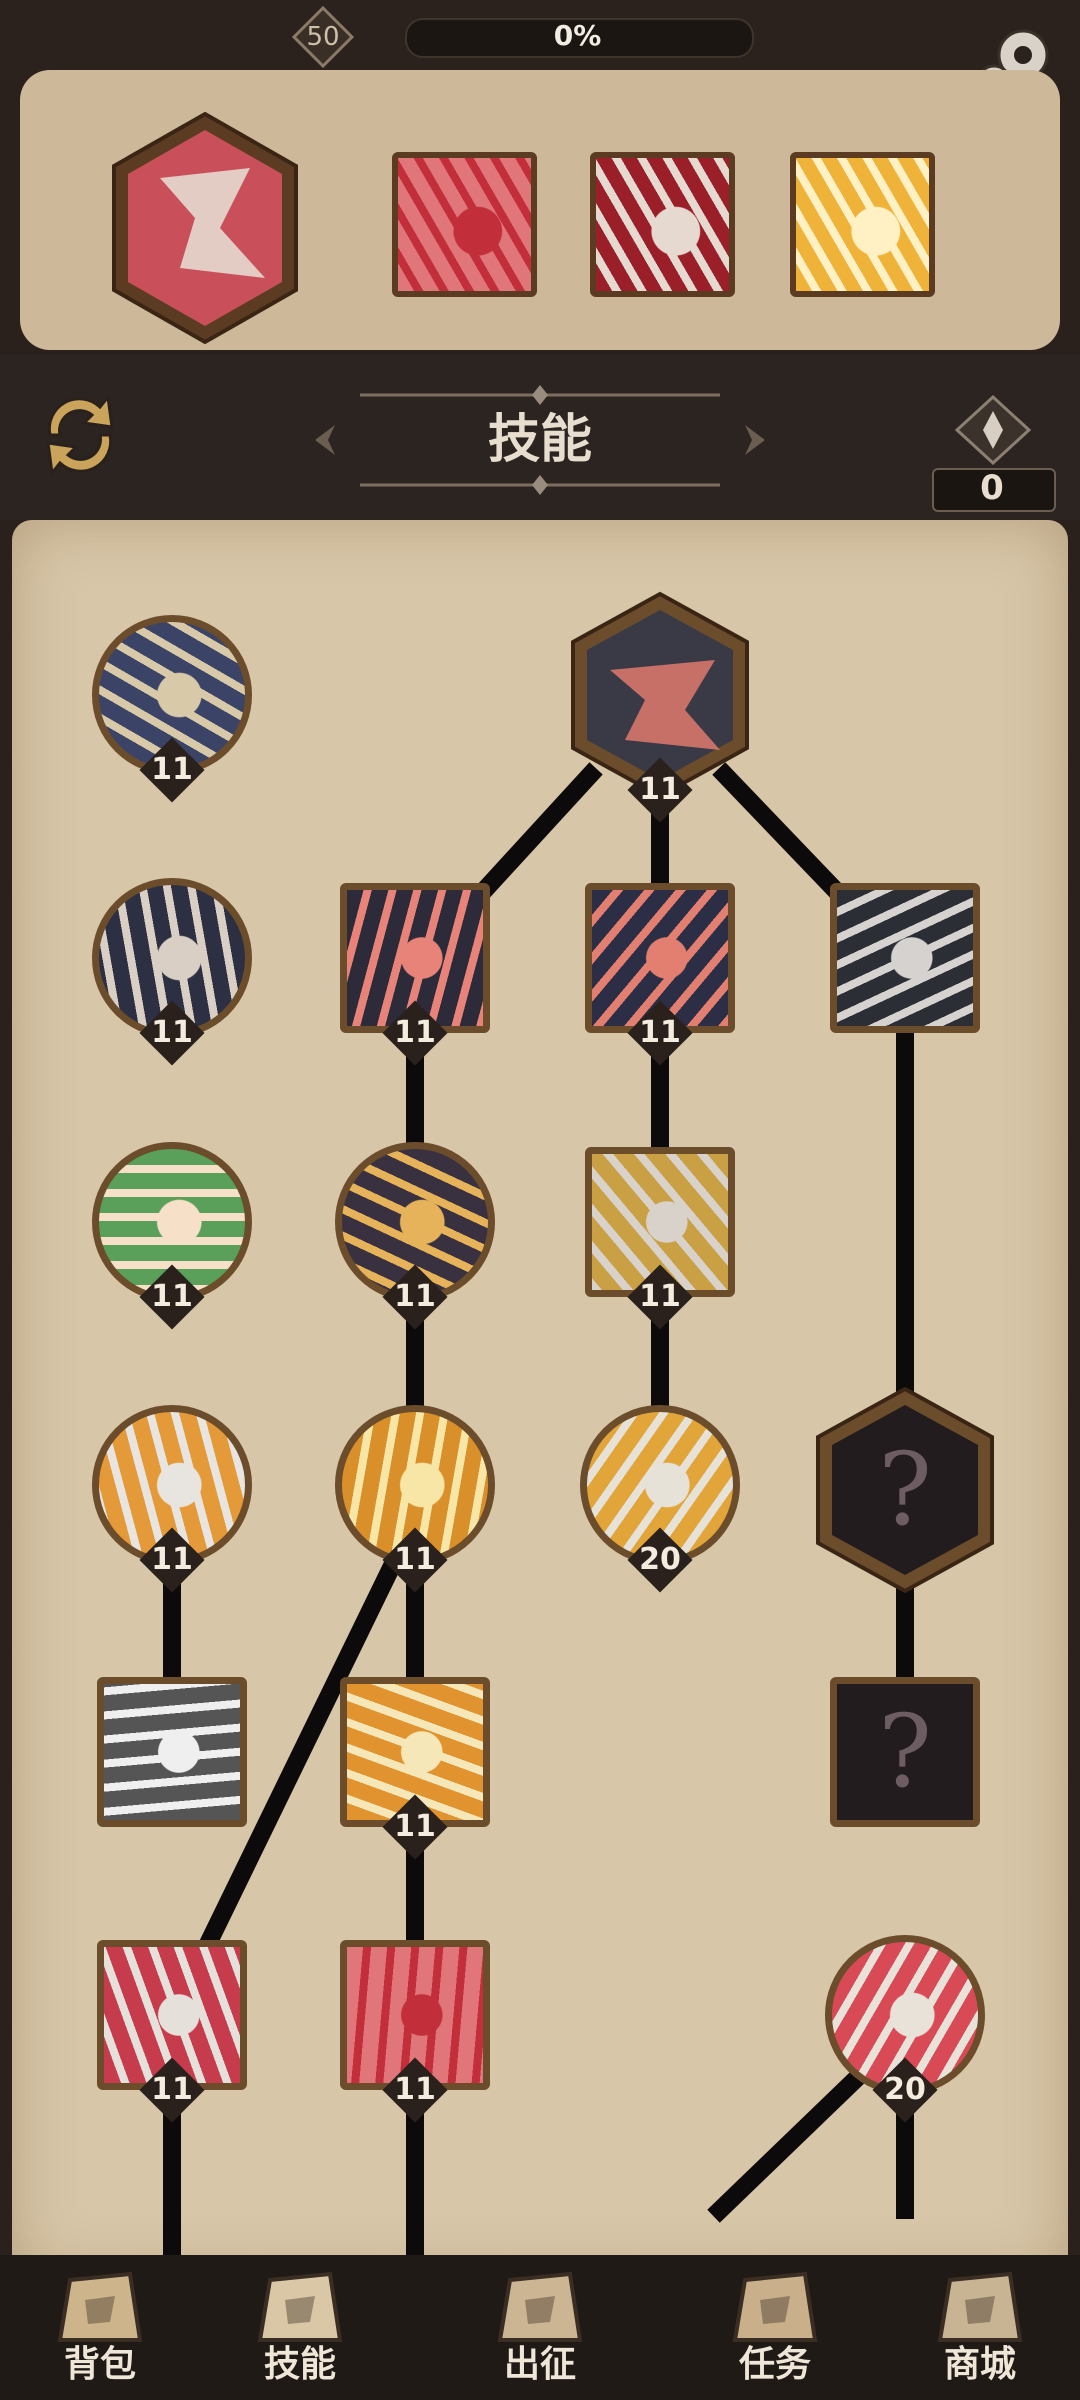 This screenshot has height=2400, width=1080. Describe the element at coordinates (540, 2305) in the screenshot. I see `battle-scroll-icon` at that location.